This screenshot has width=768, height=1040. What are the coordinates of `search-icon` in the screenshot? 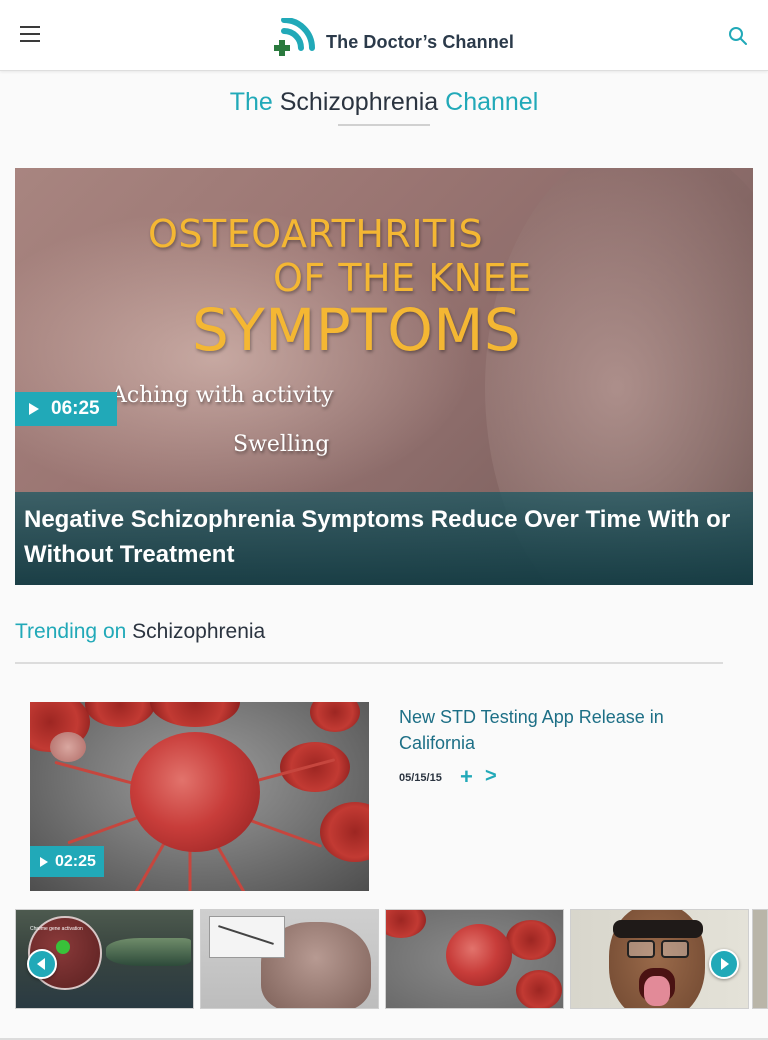 It's located at (738, 36).